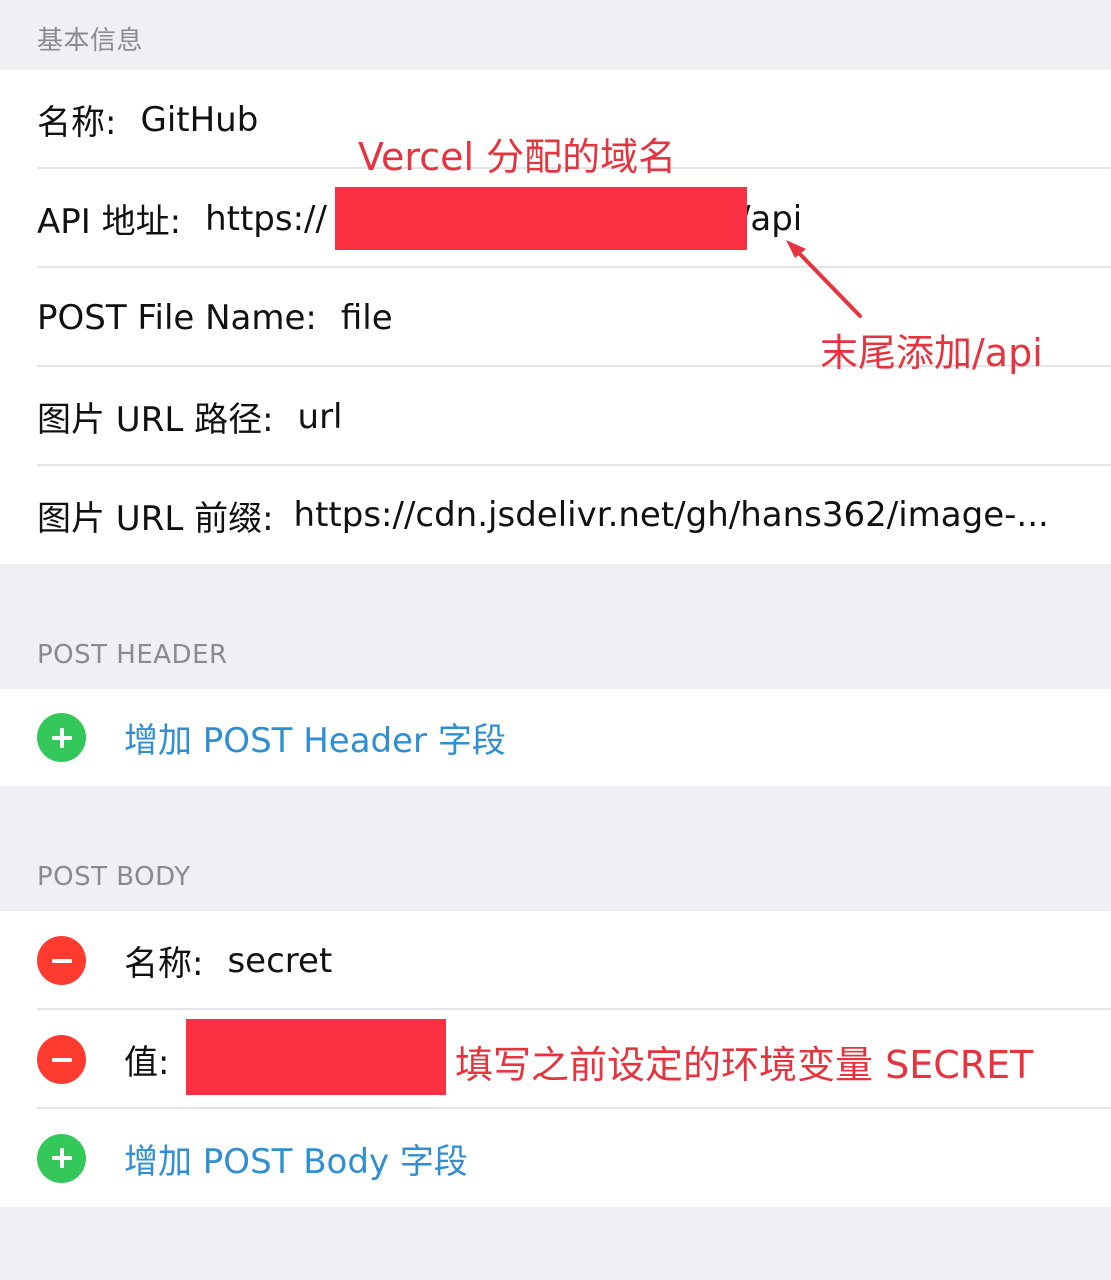 The image size is (1111, 1280). What do you see at coordinates (164, 964) in the screenshot?
I see `body-name-label: 名称:` at bounding box center [164, 964].